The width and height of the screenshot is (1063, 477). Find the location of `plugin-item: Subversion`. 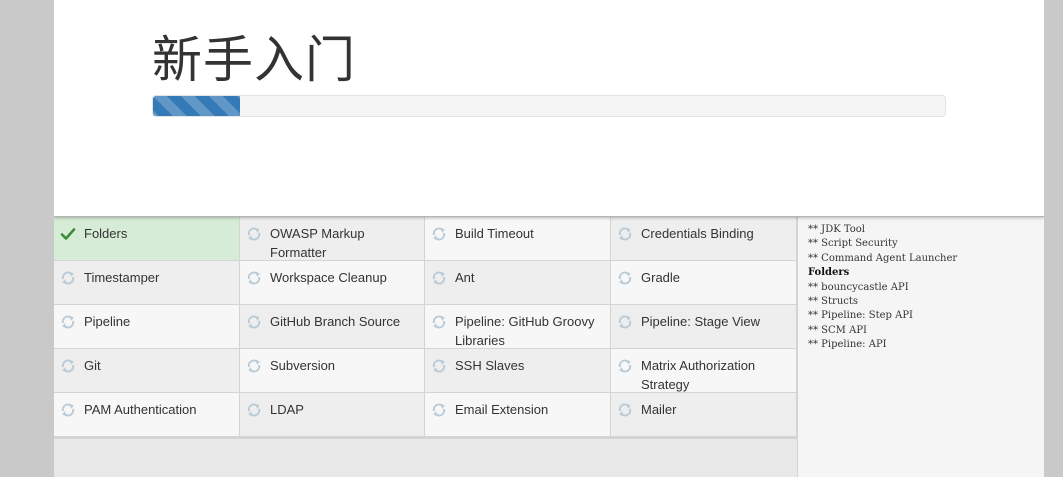

plugin-item: Subversion is located at coordinates (332, 371).